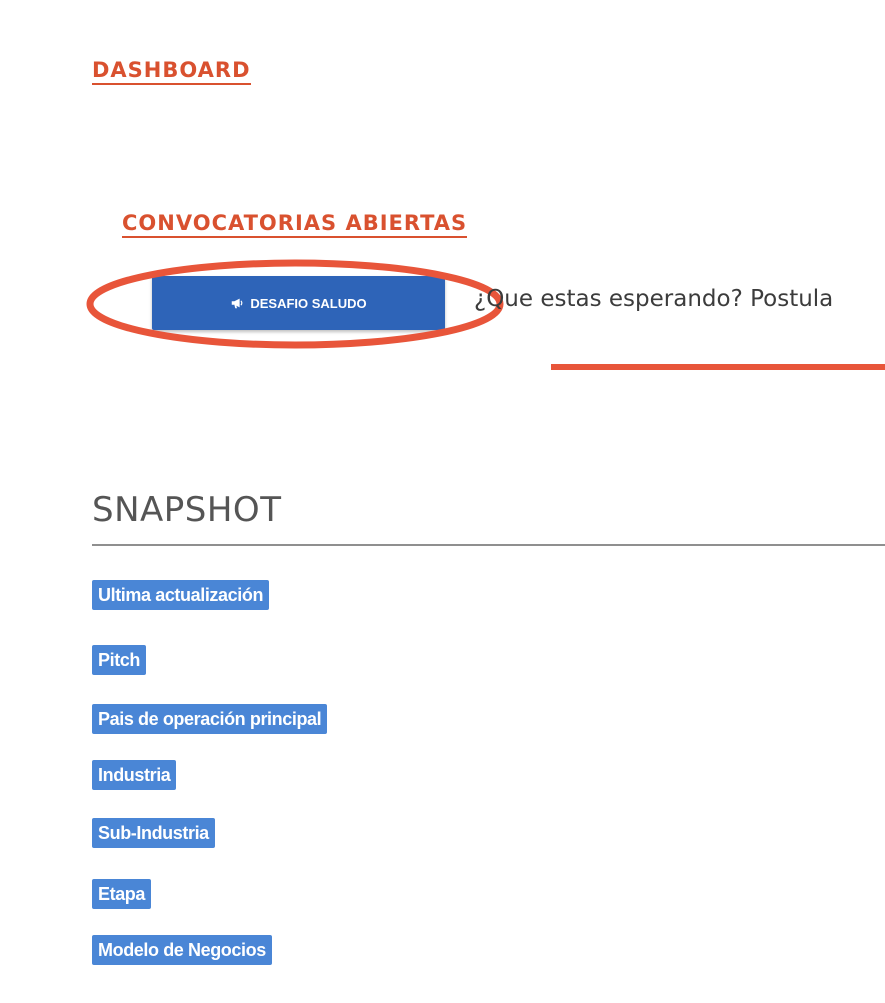 This screenshot has height=1003, width=885. What do you see at coordinates (295, 224) in the screenshot?
I see `convocatorias-title: CONVOCATORIAS ABIERTAS` at bounding box center [295, 224].